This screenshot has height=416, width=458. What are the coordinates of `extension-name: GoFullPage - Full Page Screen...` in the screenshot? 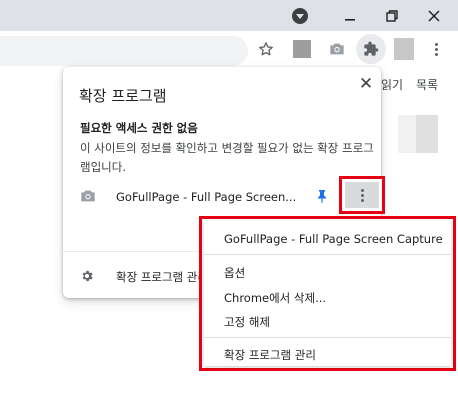 It's located at (206, 197).